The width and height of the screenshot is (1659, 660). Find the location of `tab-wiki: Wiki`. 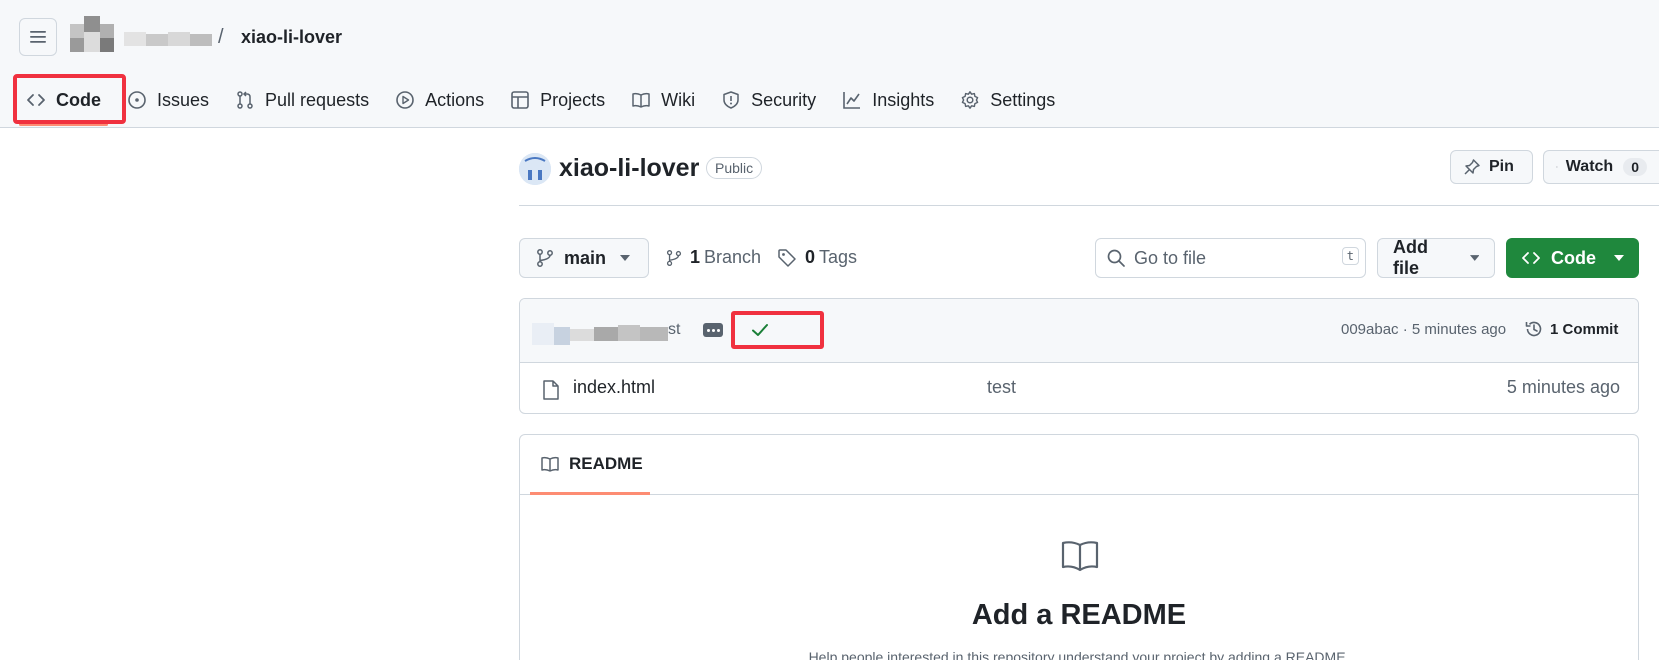

tab-wiki: Wiki is located at coordinates (663, 100).